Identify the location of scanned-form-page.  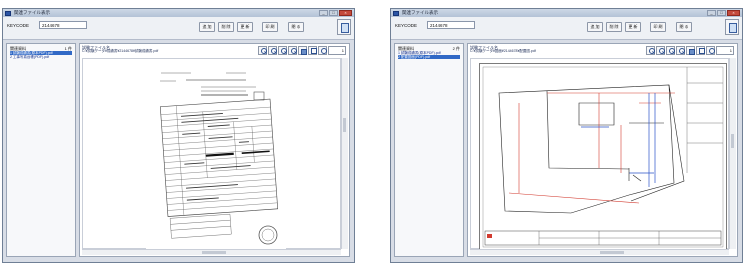
(216, 157).